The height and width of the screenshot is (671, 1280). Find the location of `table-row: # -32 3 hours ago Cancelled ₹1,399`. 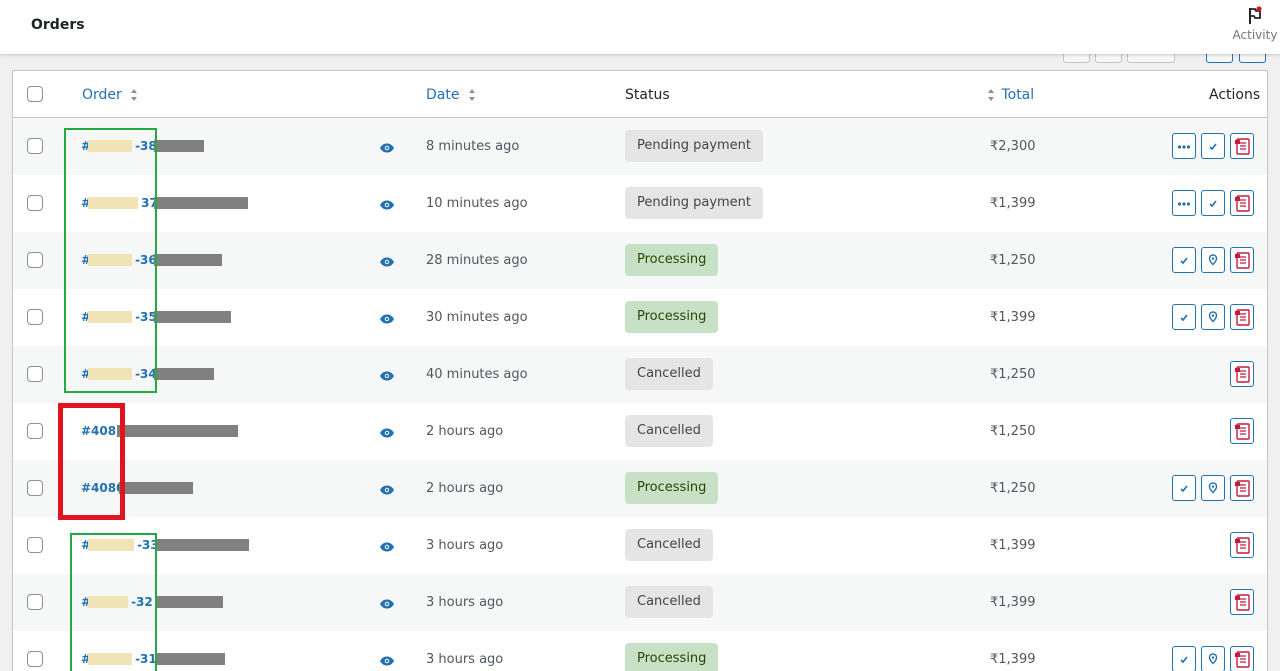

table-row: # -32 3 hours ago Cancelled ₹1,399 is located at coordinates (640, 602).